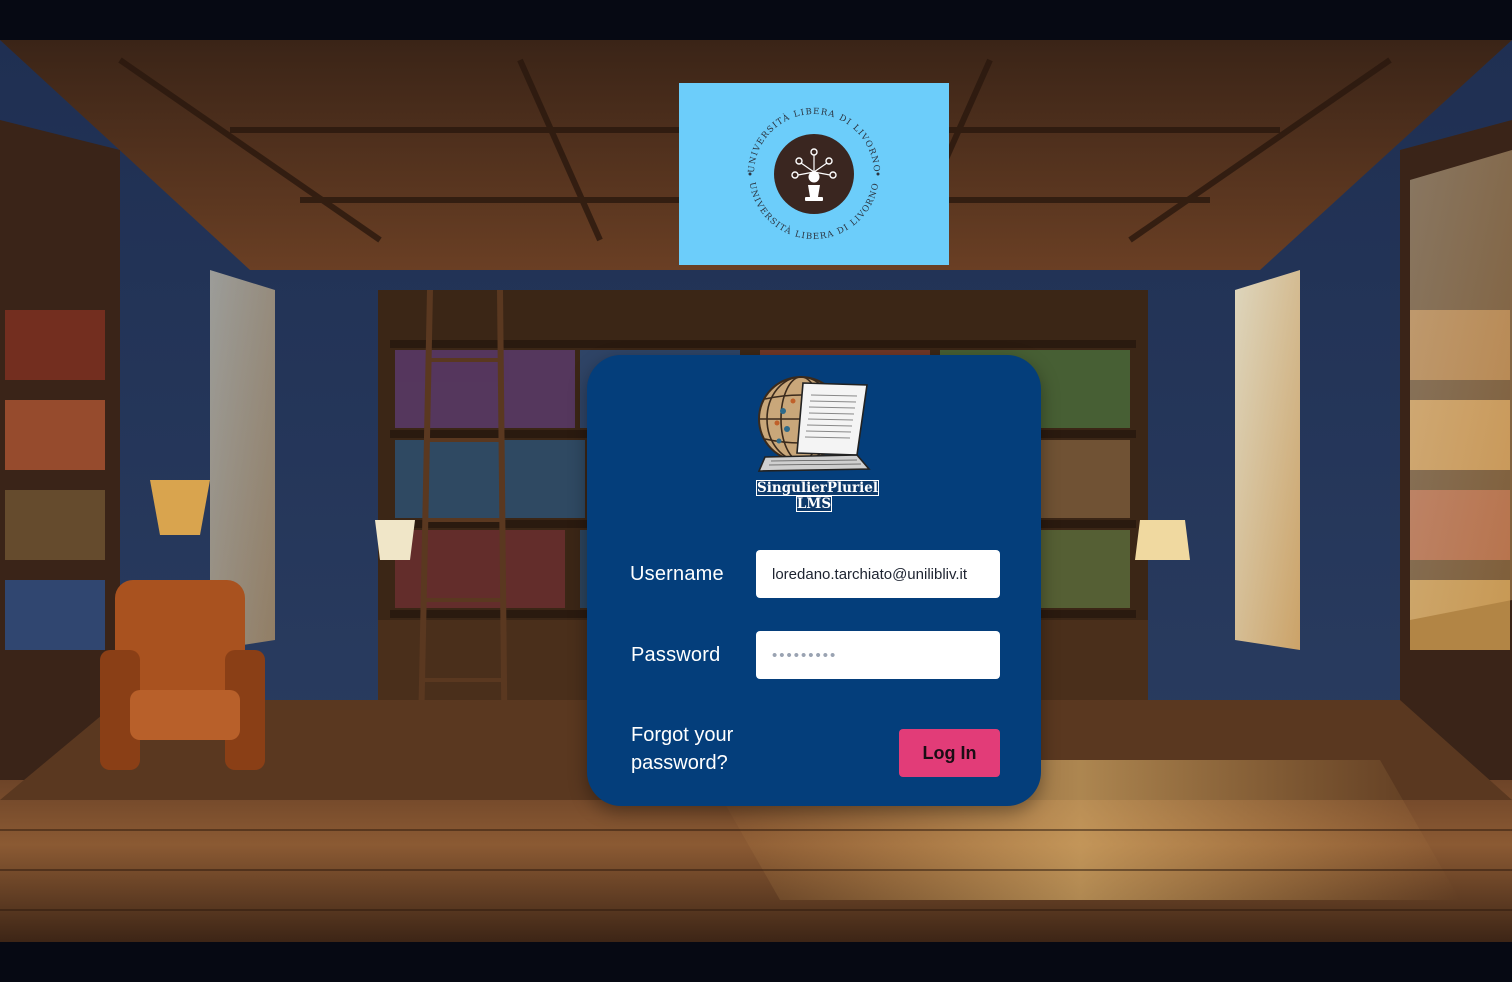 Image resolution: width=1512 pixels, height=982 pixels. What do you see at coordinates (756, 962) in the screenshot?
I see `letterbox-bottom` at bounding box center [756, 962].